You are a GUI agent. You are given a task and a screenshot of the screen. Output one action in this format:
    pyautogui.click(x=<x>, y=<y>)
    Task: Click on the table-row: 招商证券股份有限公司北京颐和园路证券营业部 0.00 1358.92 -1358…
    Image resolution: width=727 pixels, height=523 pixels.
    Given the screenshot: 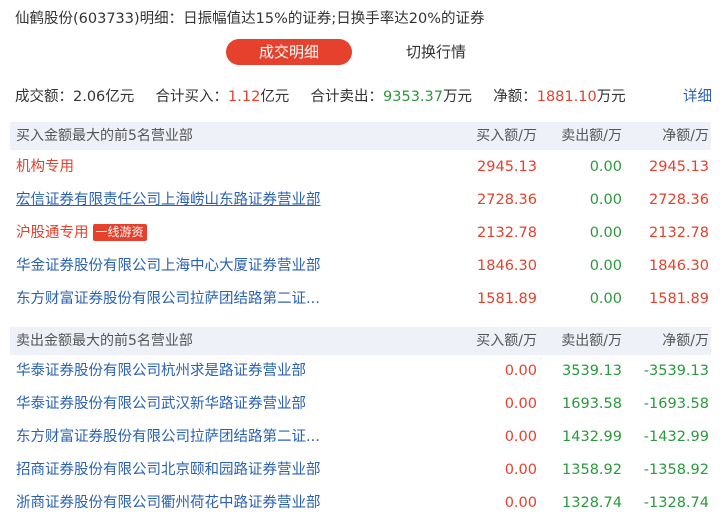 What is the action you would take?
    pyautogui.click(x=360, y=470)
    